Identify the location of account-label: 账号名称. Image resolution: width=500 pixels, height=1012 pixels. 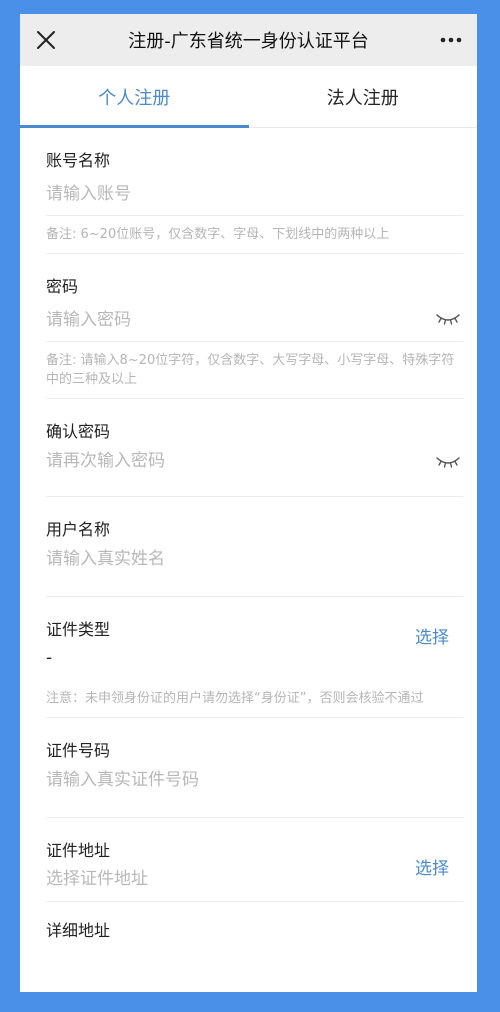
(78, 160).